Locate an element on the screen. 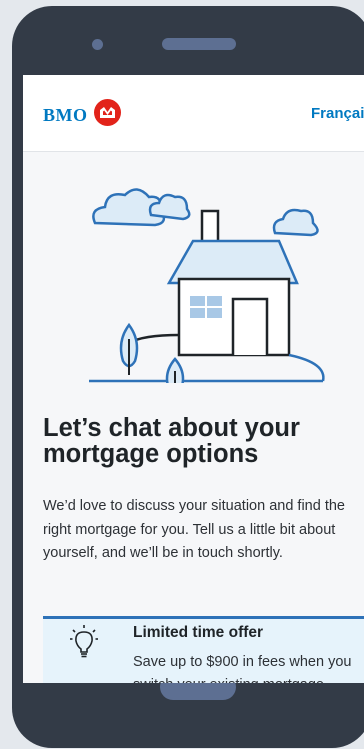 This screenshot has width=364, height=749. language-toggle-link: Français is located at coordinates (337, 113).